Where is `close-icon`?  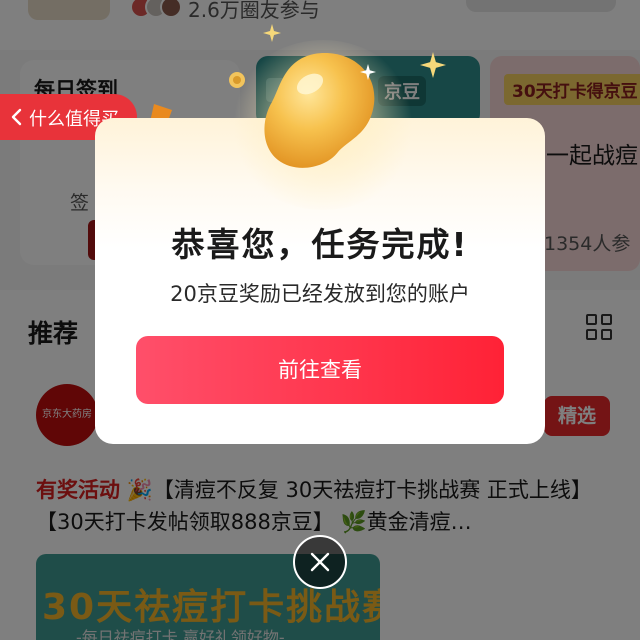
close-icon is located at coordinates (320, 562).